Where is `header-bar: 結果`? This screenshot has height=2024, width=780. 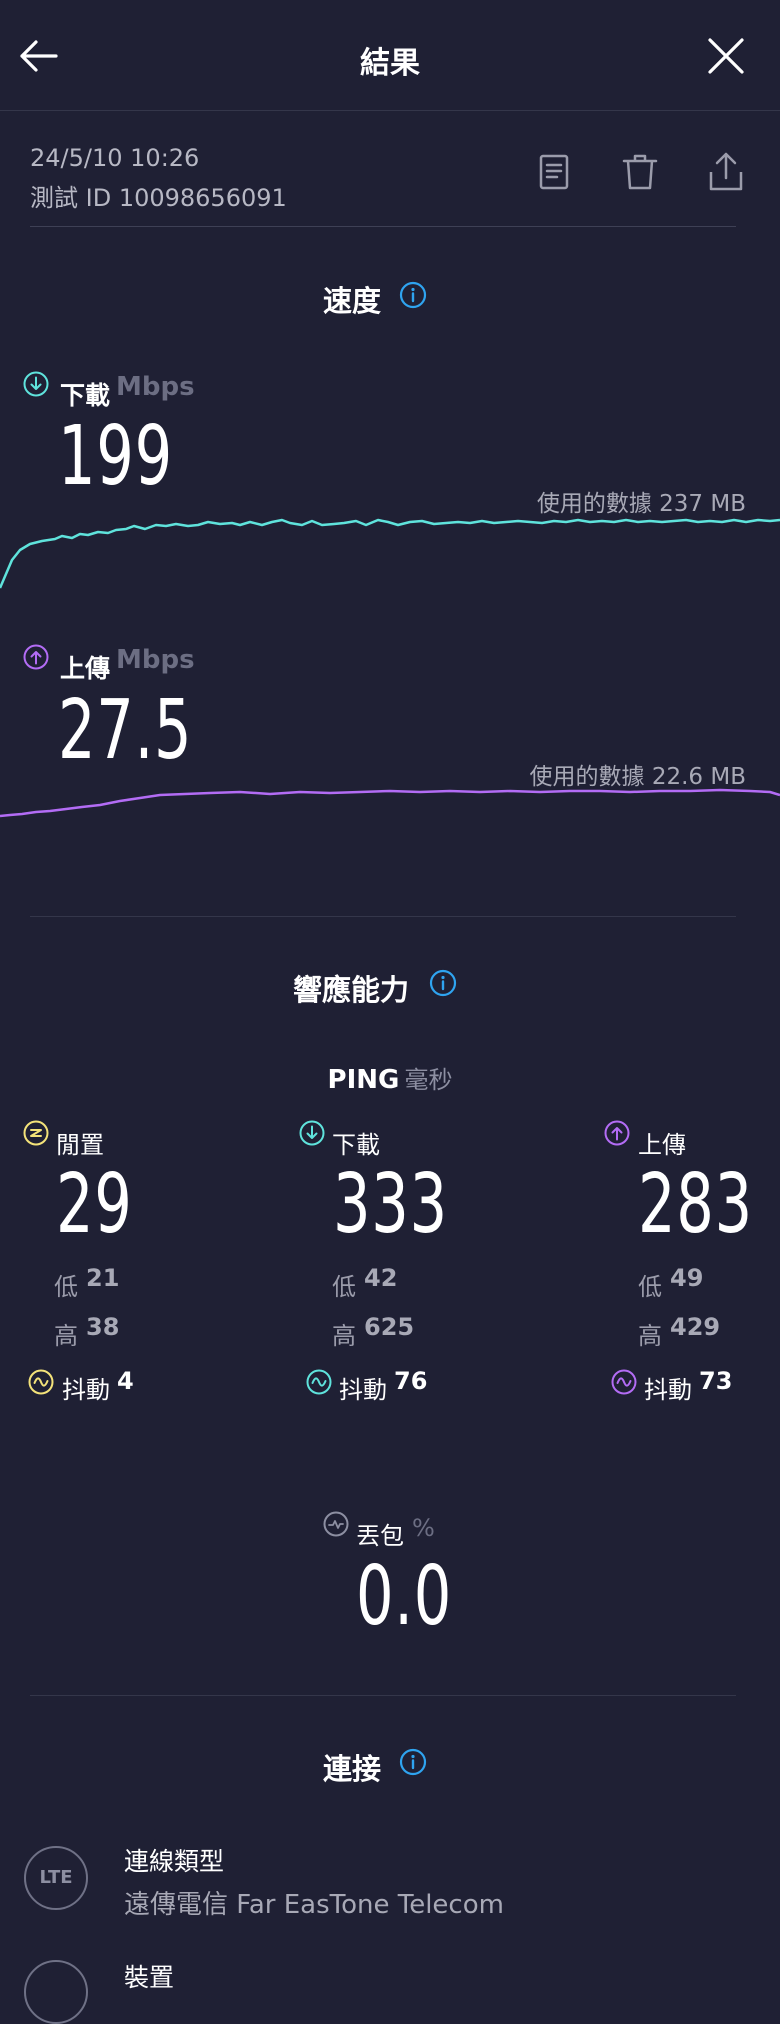
header-bar: 結果 is located at coordinates (390, 55).